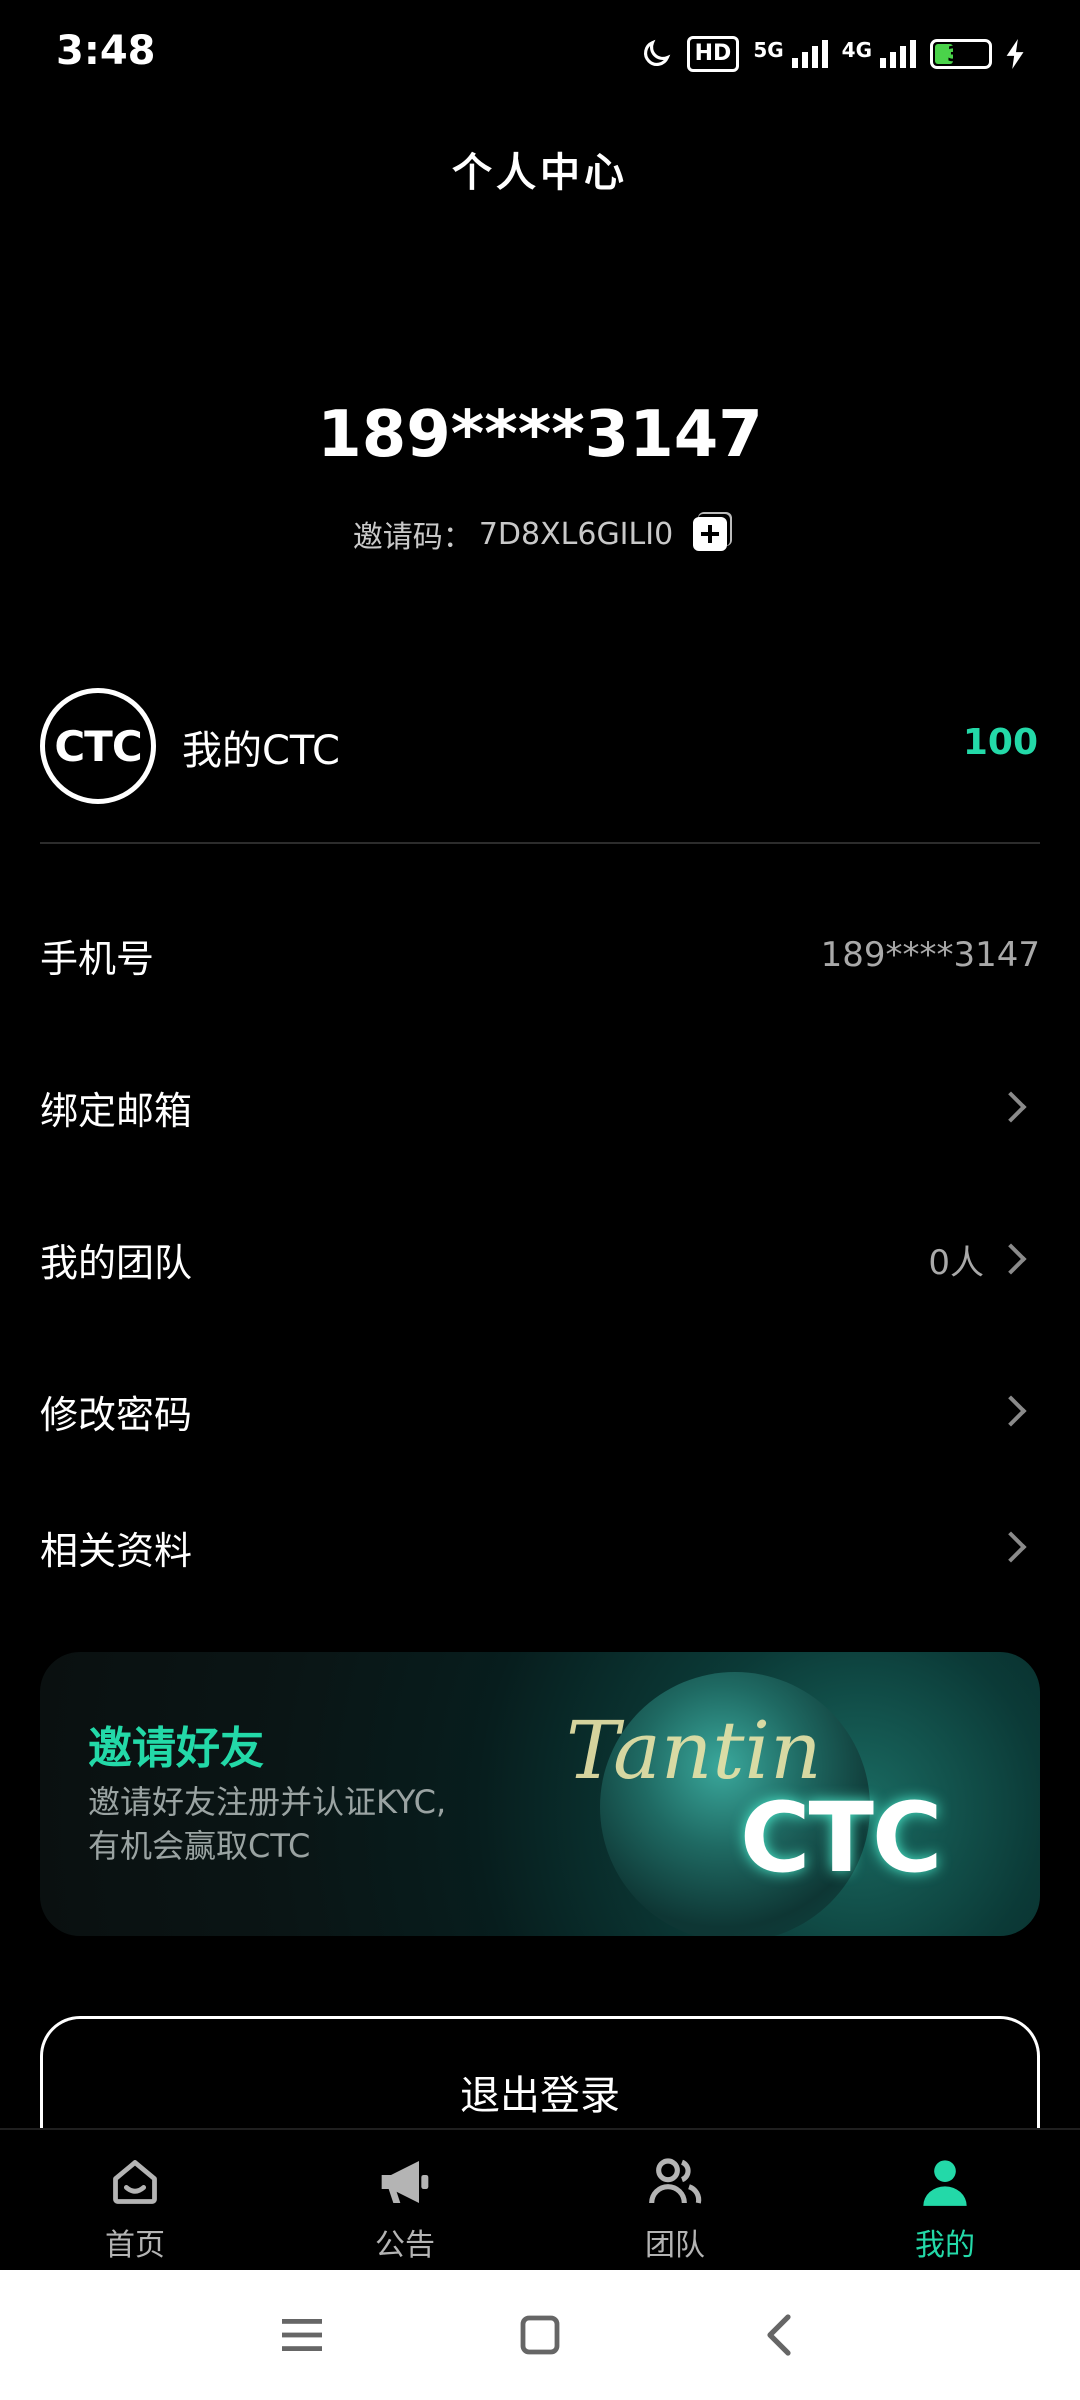 Image resolution: width=1080 pixels, height=2400 pixels. What do you see at coordinates (540, 1547) in the screenshot?
I see `row-documents: 相关资料` at bounding box center [540, 1547].